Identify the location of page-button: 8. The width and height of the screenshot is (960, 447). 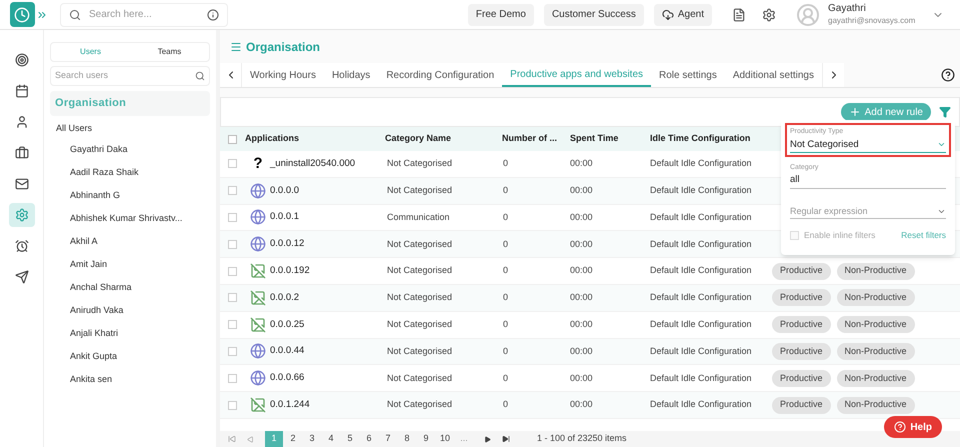
(407, 439).